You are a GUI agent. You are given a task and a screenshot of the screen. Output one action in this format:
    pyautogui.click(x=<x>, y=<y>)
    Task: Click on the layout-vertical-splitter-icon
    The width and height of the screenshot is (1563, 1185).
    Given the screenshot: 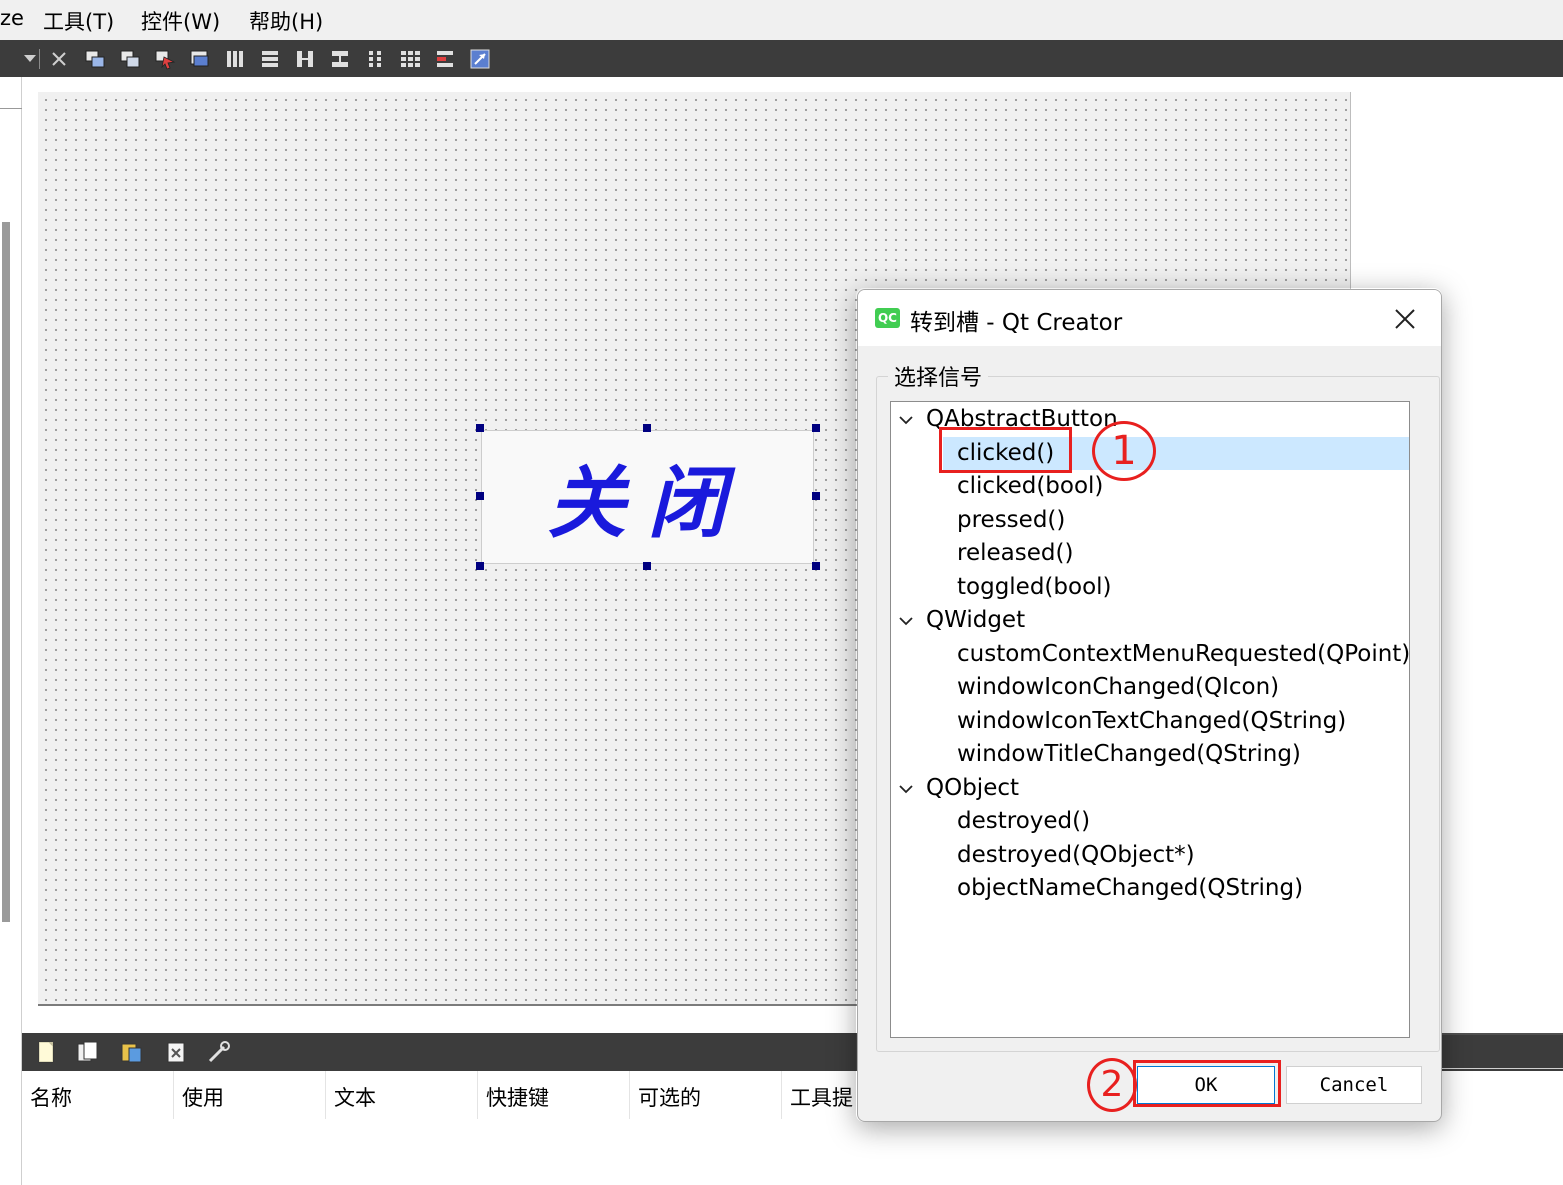 What is the action you would take?
    pyautogui.click(x=340, y=59)
    